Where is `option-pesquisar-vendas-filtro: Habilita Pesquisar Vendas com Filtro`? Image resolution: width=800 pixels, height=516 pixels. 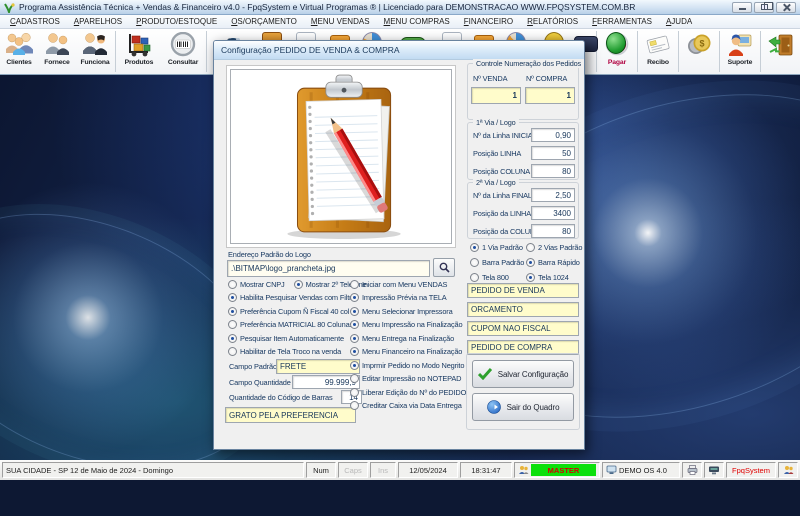
option-pesquisar-vendas-filtro: Habilita Pesquisar Vendas com Filtro is located at coordinates (292, 297).